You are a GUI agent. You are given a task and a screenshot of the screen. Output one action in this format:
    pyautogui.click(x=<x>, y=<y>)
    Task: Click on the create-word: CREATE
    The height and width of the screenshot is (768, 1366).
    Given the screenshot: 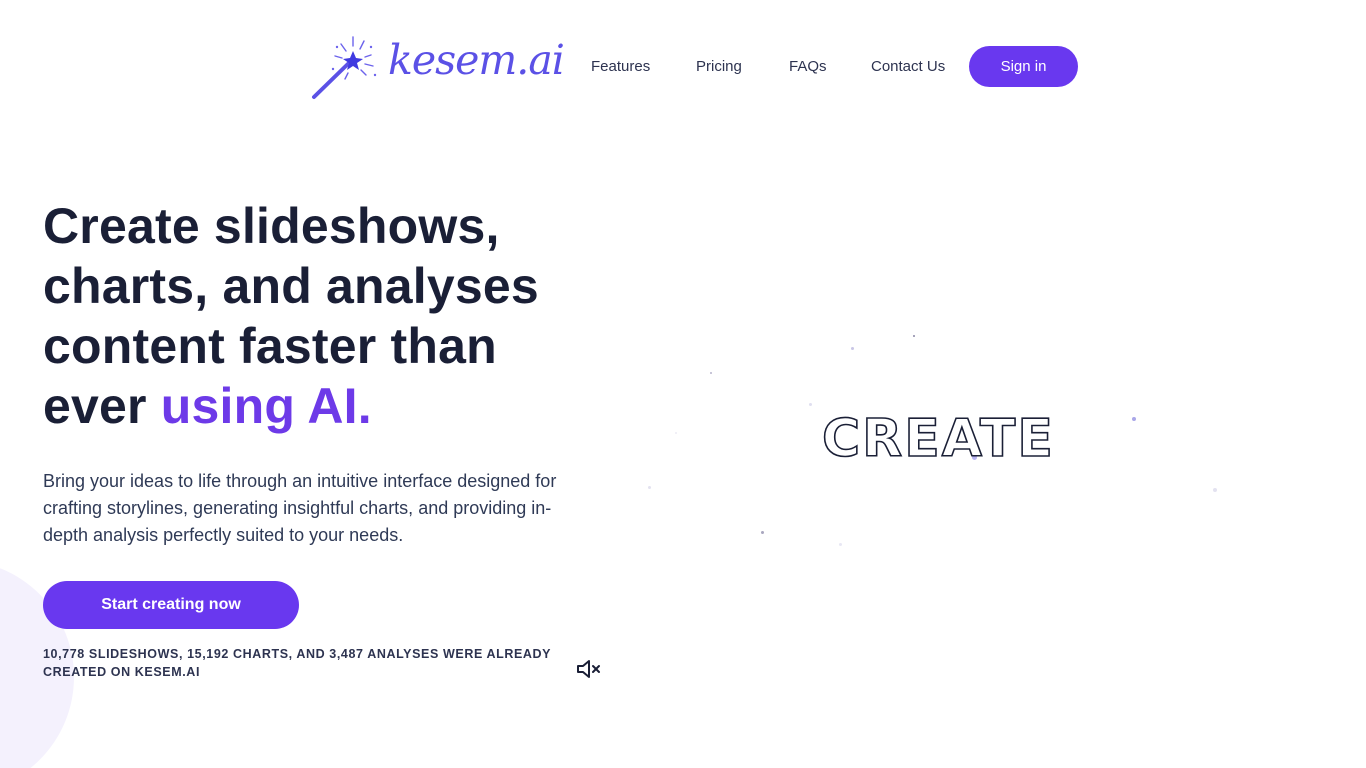 What is the action you would take?
    pyautogui.click(x=938, y=439)
    